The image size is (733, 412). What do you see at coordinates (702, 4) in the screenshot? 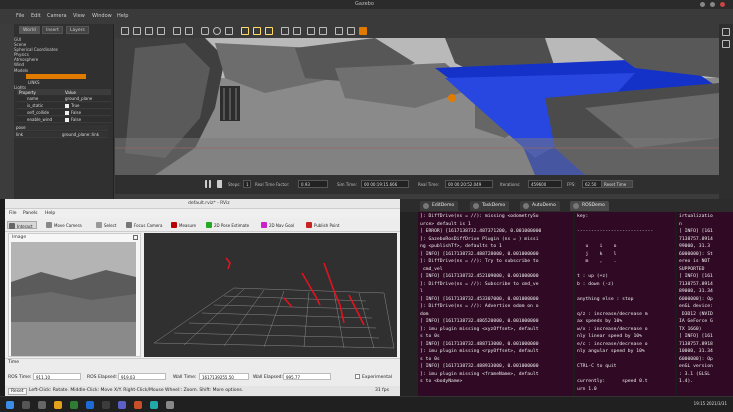
I see `minimize-icon` at bounding box center [702, 4].